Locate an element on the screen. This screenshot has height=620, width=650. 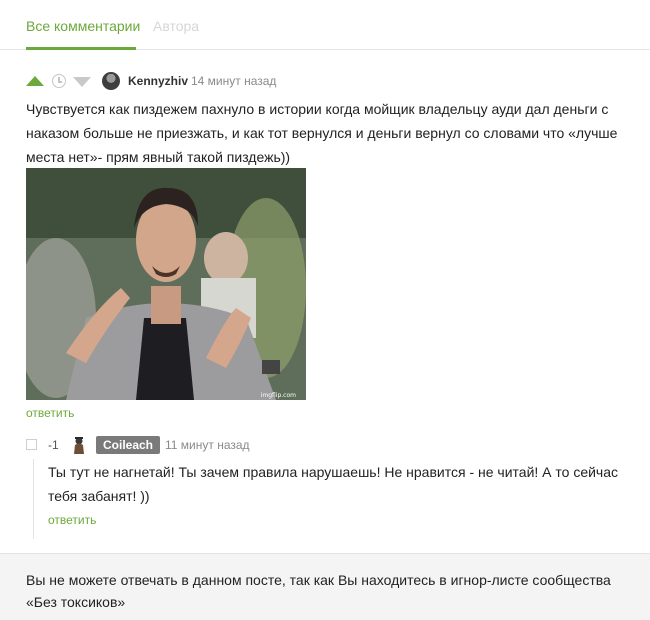
comment-time: 14 минут назад is located at coordinates (233, 81).